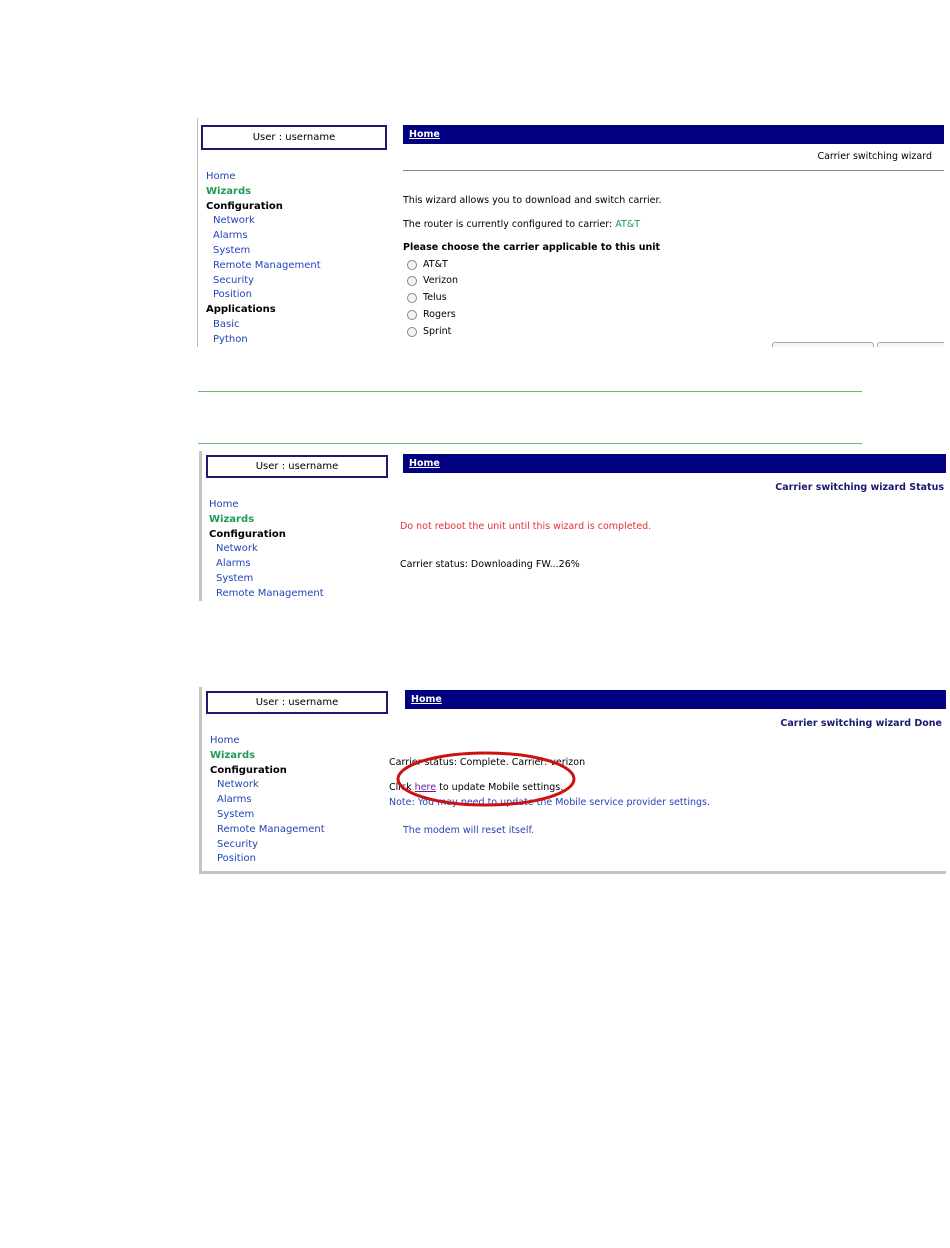  I want to click on modem-reset-note: The modem will reset itself., so click(469, 830).